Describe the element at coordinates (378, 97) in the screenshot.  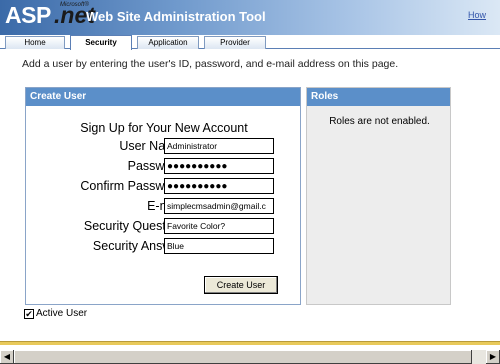
I see `roles-heading: Roles` at that location.